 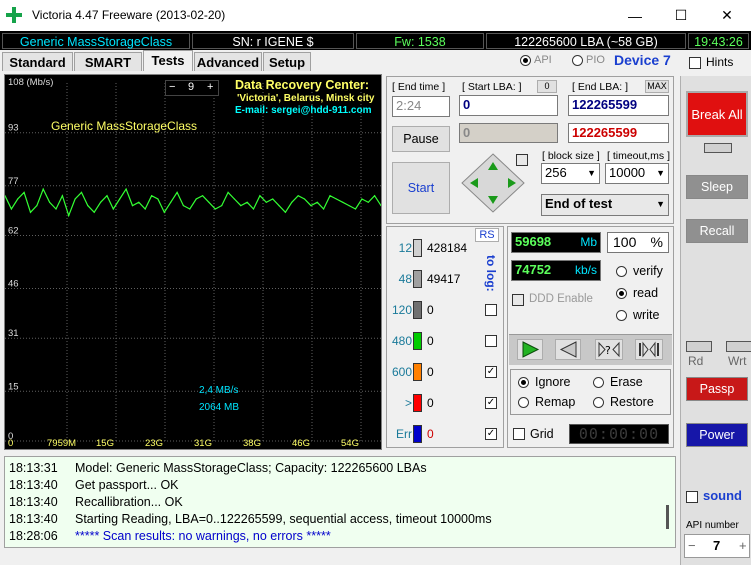 I want to click on end-lba-label: [ End LBA: ], so click(x=600, y=87).